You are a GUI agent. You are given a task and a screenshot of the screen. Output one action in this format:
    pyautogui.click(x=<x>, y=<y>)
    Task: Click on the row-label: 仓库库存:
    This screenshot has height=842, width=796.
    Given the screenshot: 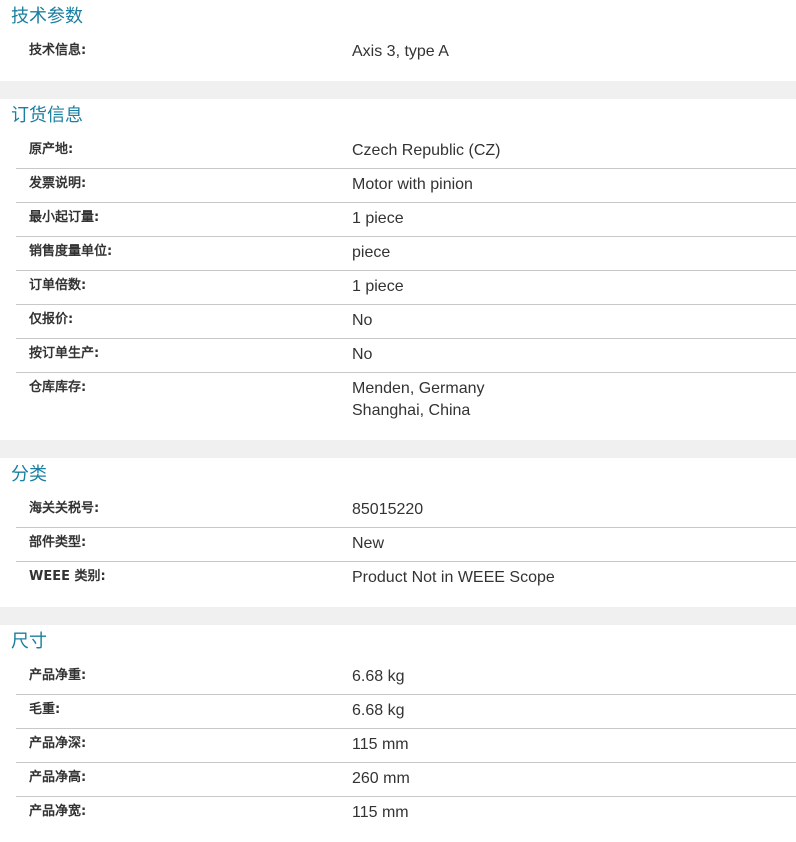 What is the action you would take?
    pyautogui.click(x=58, y=387)
    